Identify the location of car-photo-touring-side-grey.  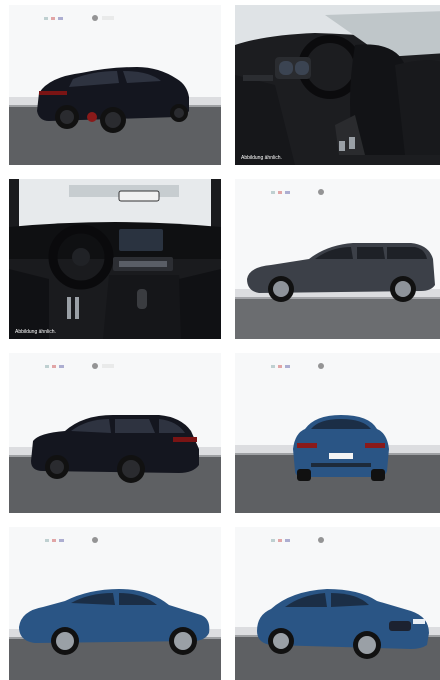
(337, 259).